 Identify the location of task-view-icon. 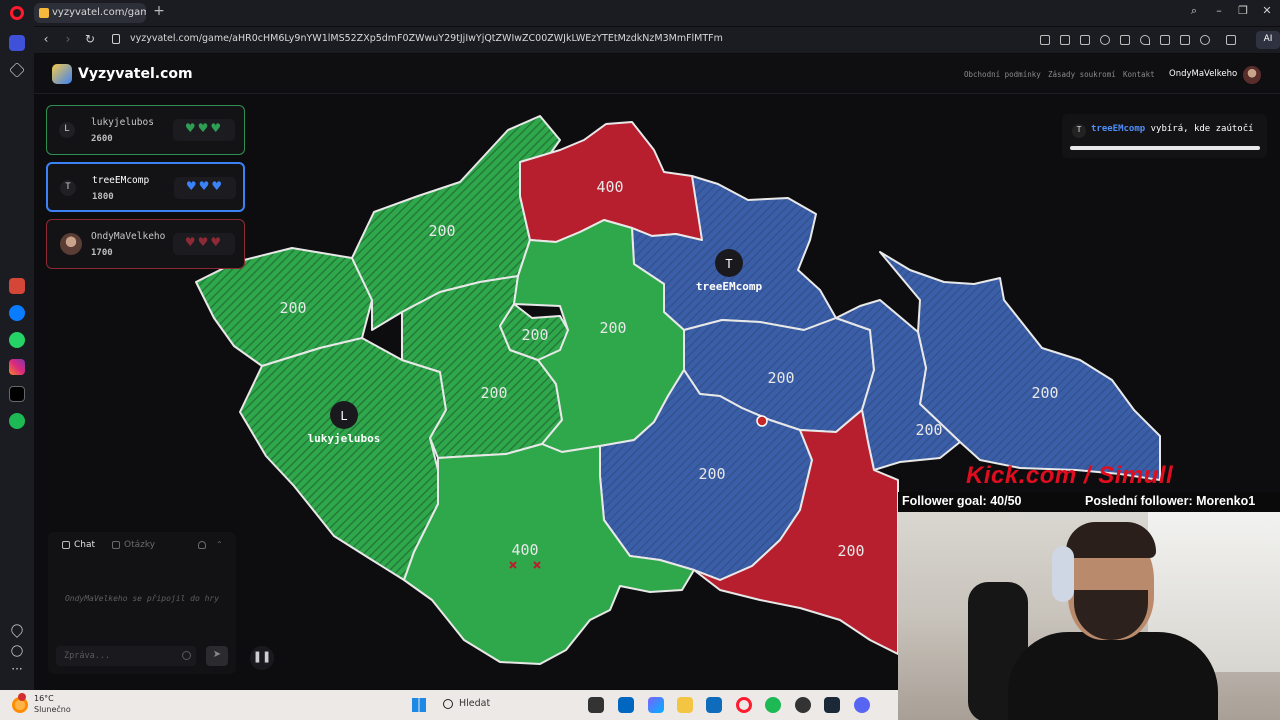
(596, 705).